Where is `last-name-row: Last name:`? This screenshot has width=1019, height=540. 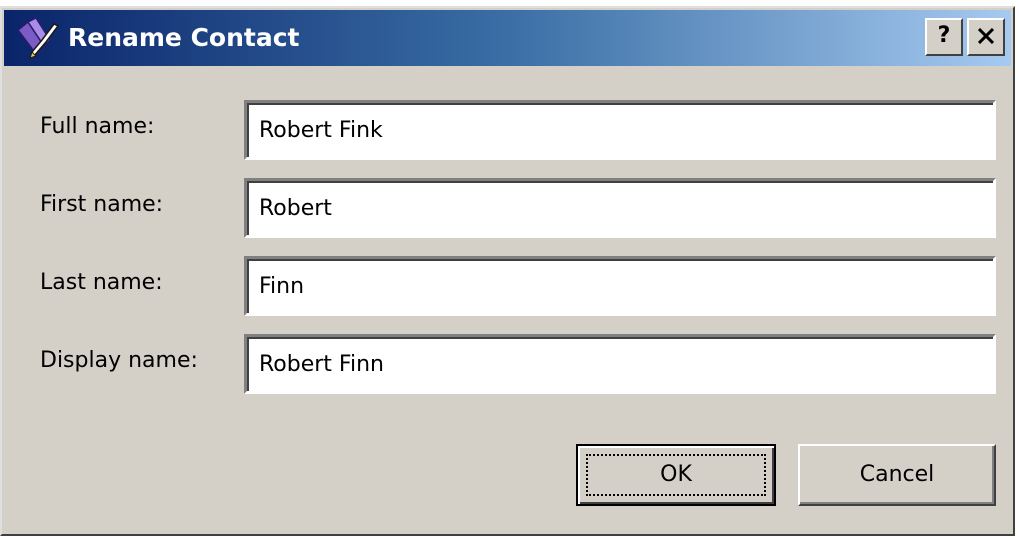
last-name-row: Last name: is located at coordinates (507, 286).